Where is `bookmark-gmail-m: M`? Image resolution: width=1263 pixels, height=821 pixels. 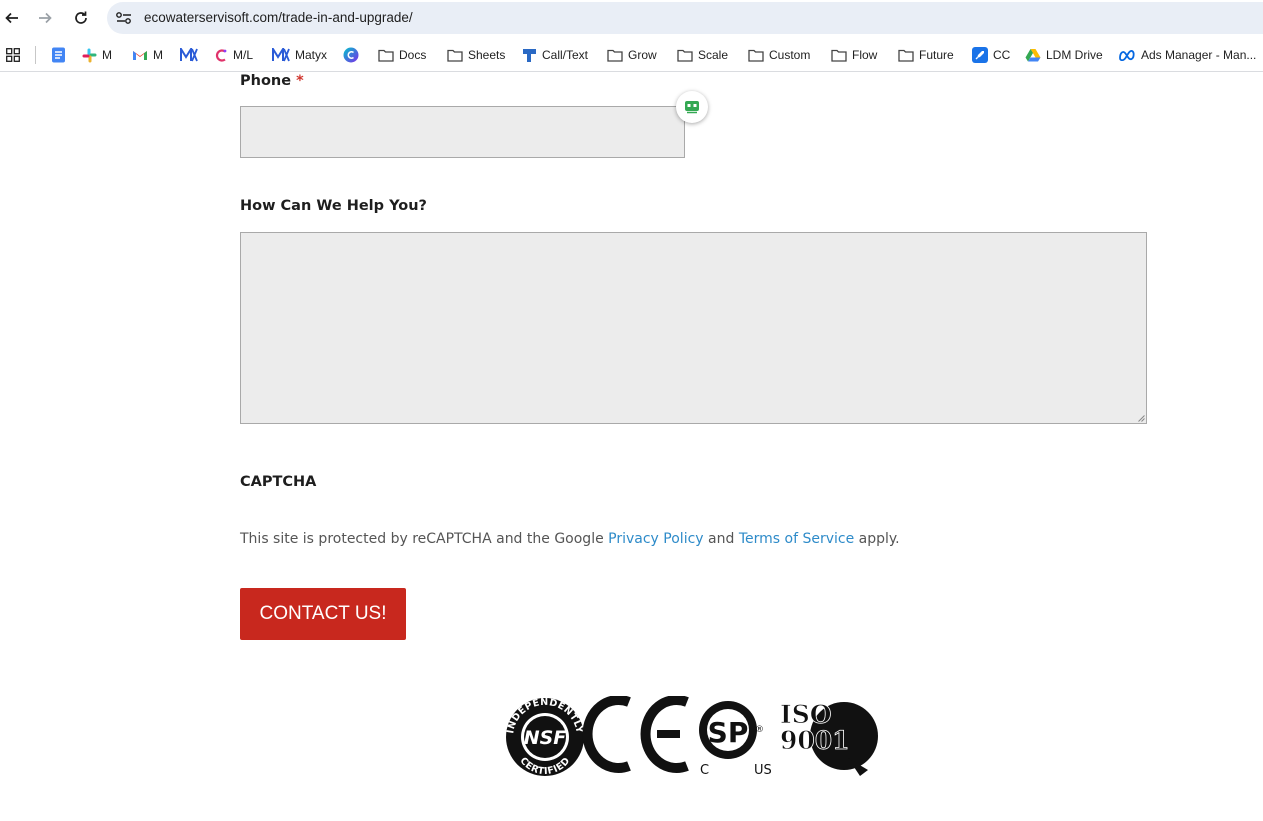
bookmark-gmail-m: M is located at coordinates (147, 55).